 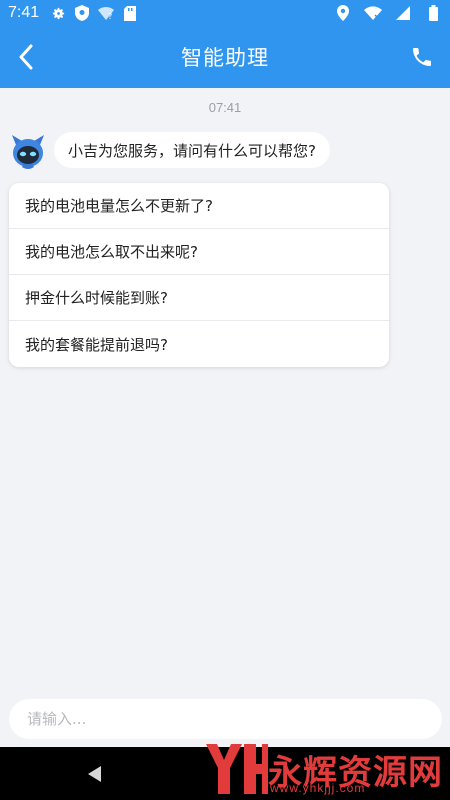 I want to click on nav-back-icon, so click(x=94, y=774).